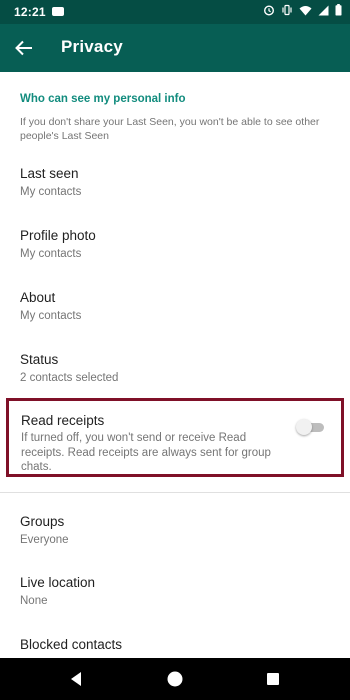 This screenshot has height=700, width=350. What do you see at coordinates (175, 48) in the screenshot?
I see `app-bar: Privacy` at bounding box center [175, 48].